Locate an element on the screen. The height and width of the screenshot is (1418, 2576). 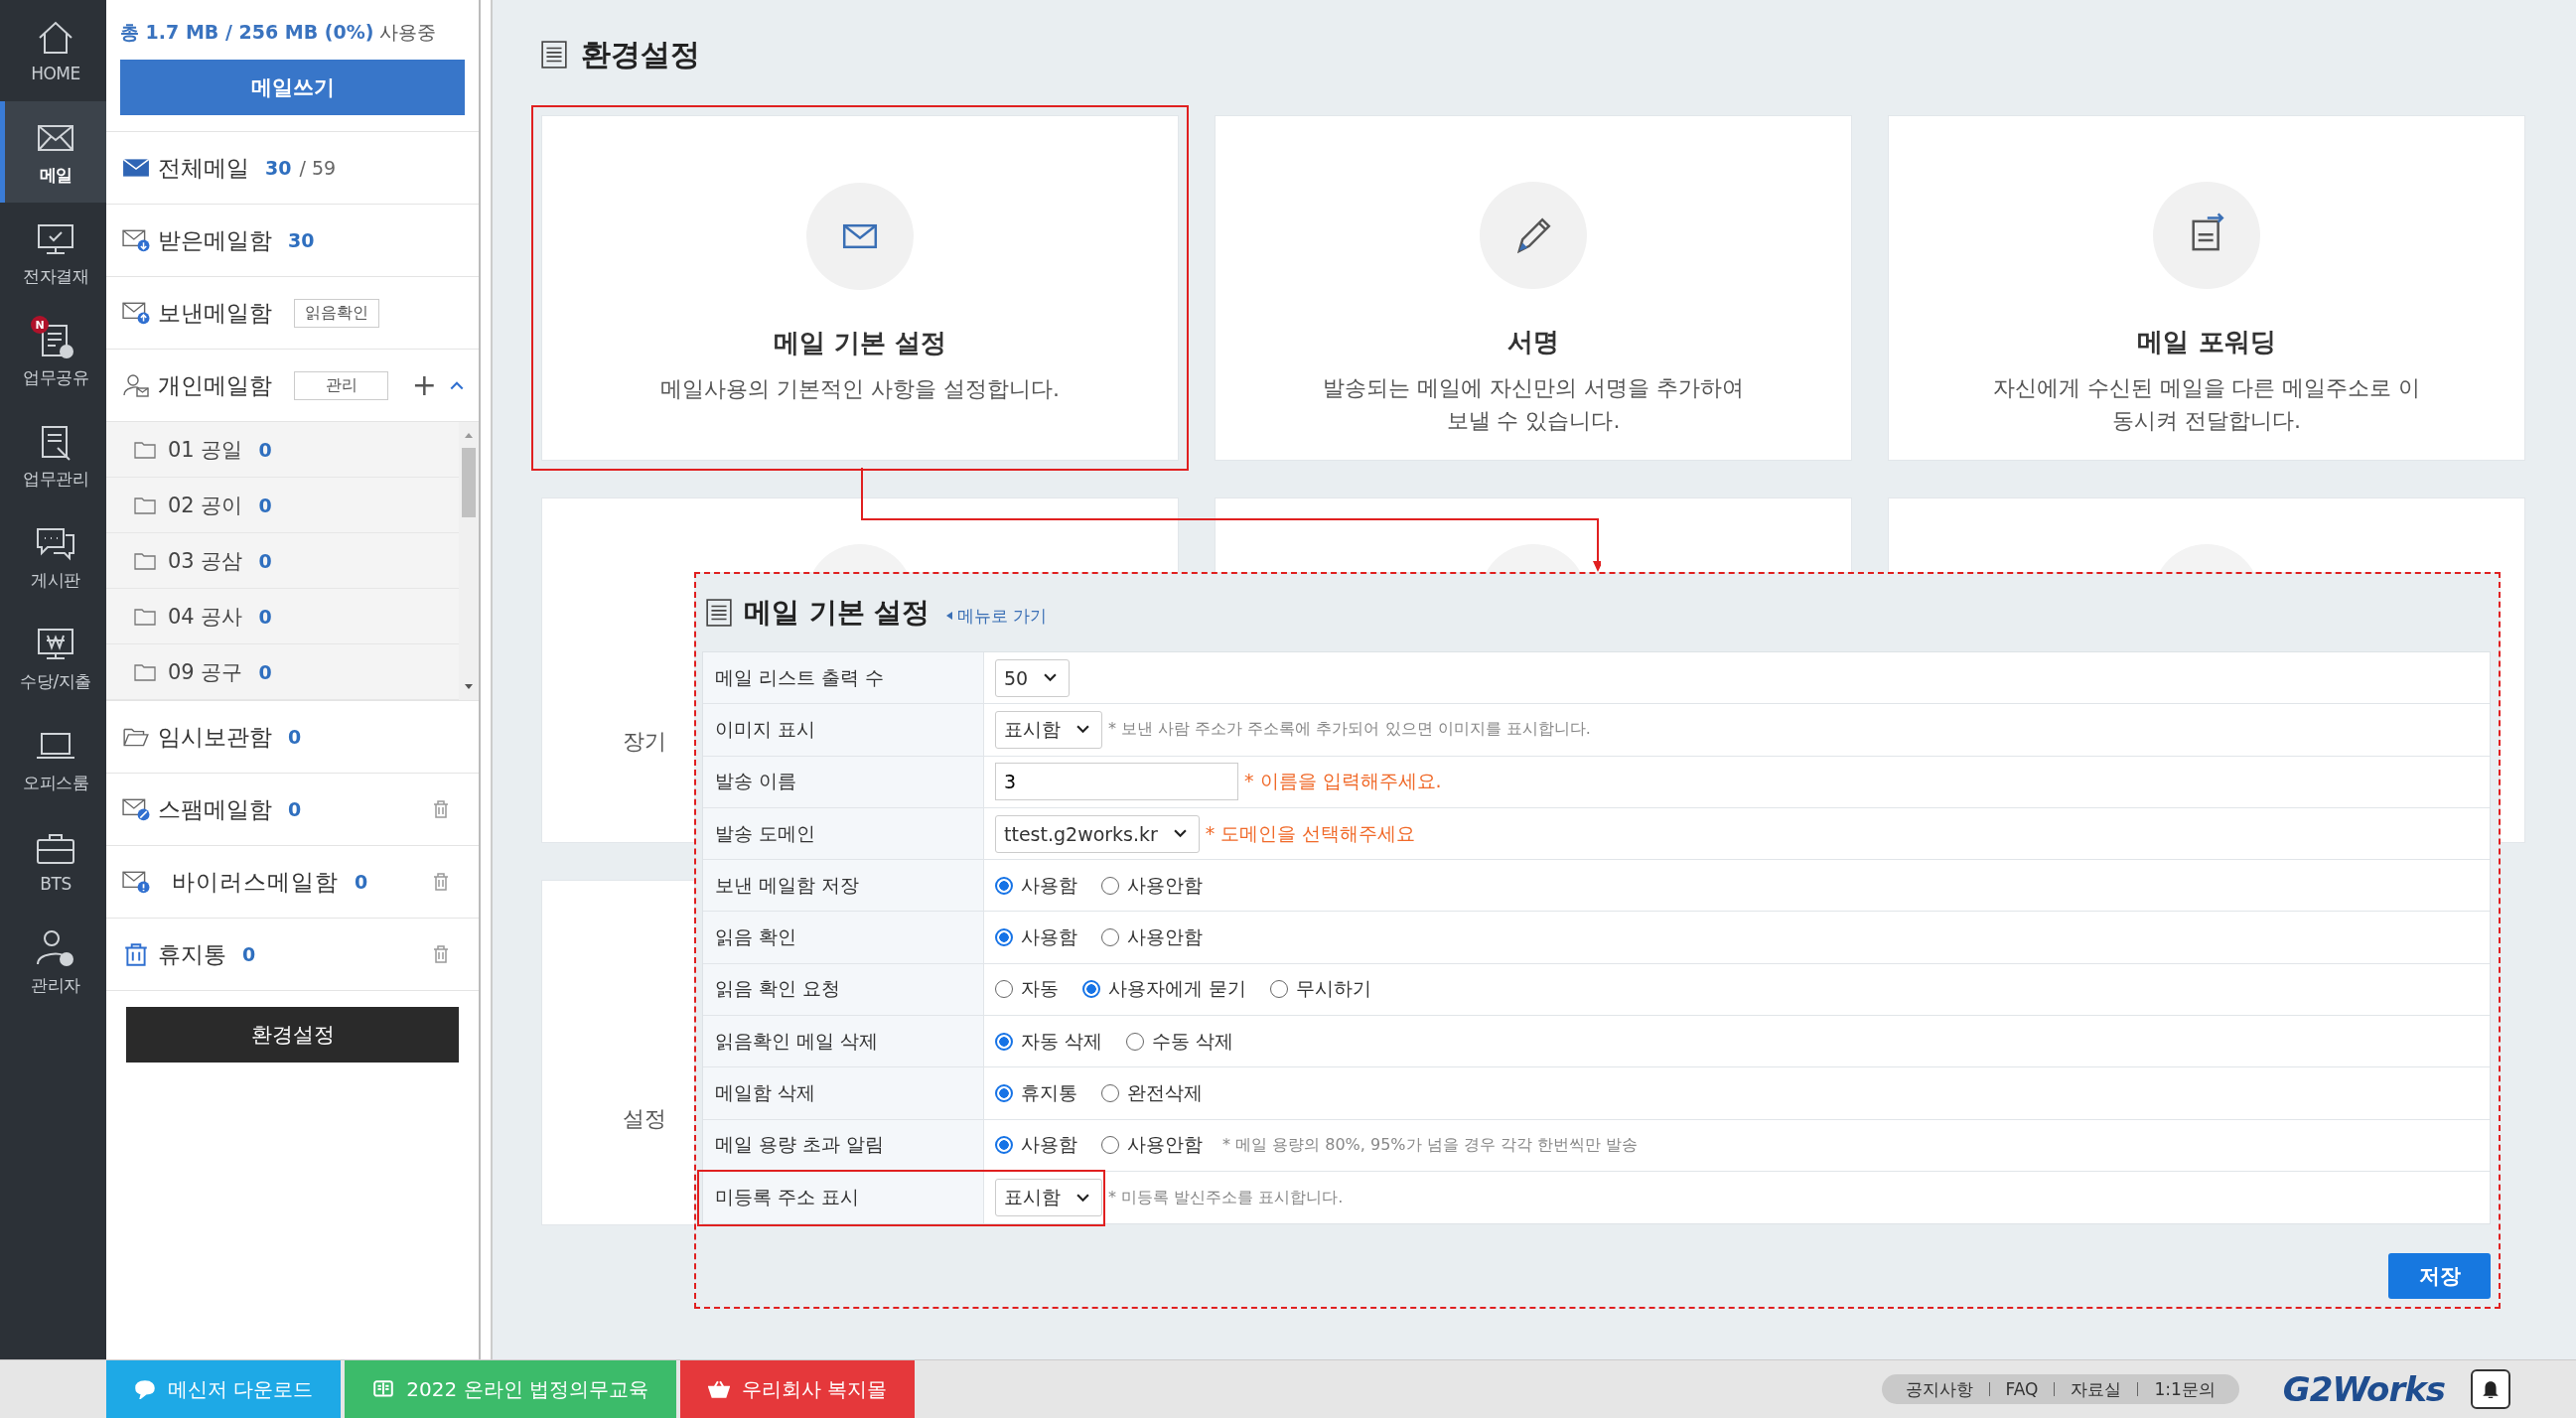
settings-card: 서명 발송되는 메일에 자신만의 서명을 추가하여 보낼 수 있습니다. is located at coordinates (1533, 288).